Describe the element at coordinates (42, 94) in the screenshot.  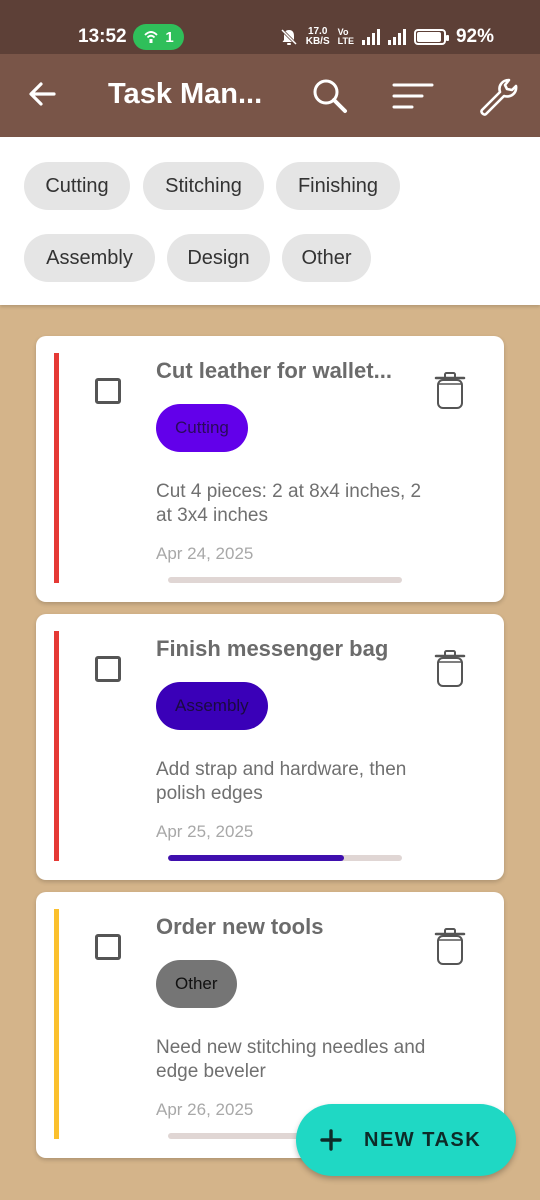
I see `arrow-back-icon` at that location.